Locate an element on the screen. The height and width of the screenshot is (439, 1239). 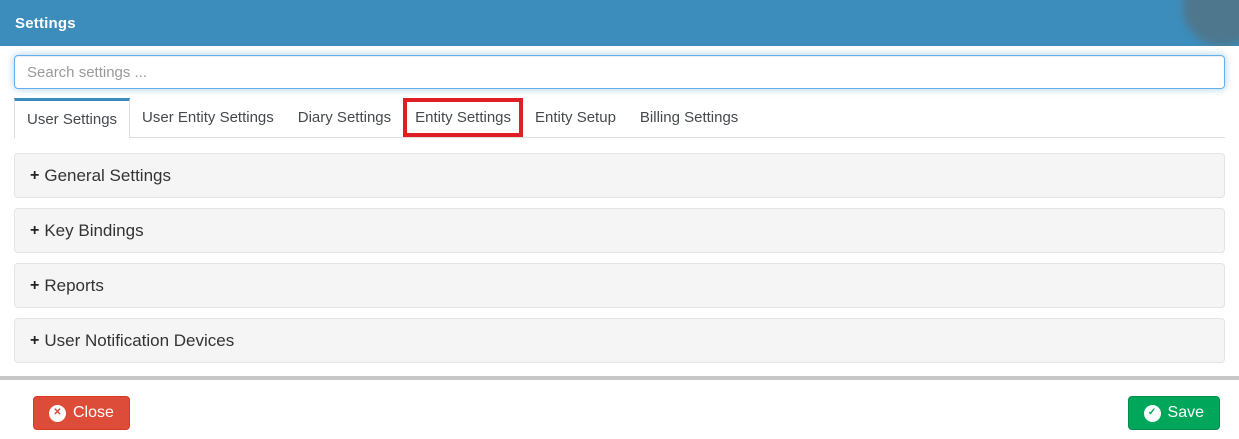
corner-decoration-circle is located at coordinates (1211, 23).